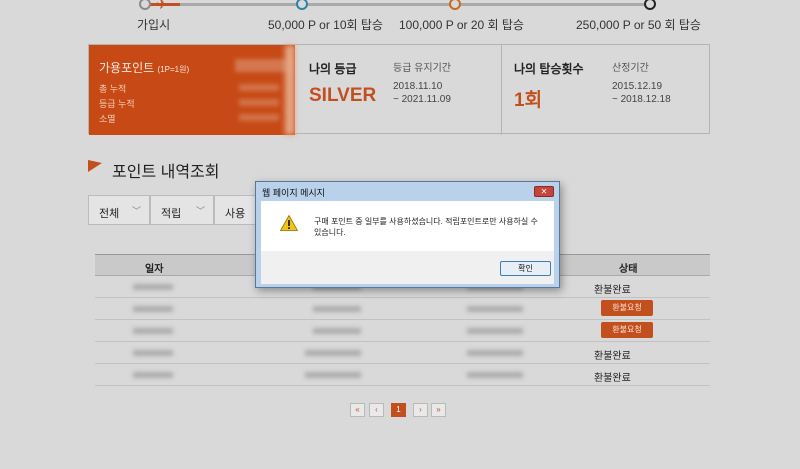  Describe the element at coordinates (107, 119) in the screenshot. I see `expired-label: 소멸` at that location.